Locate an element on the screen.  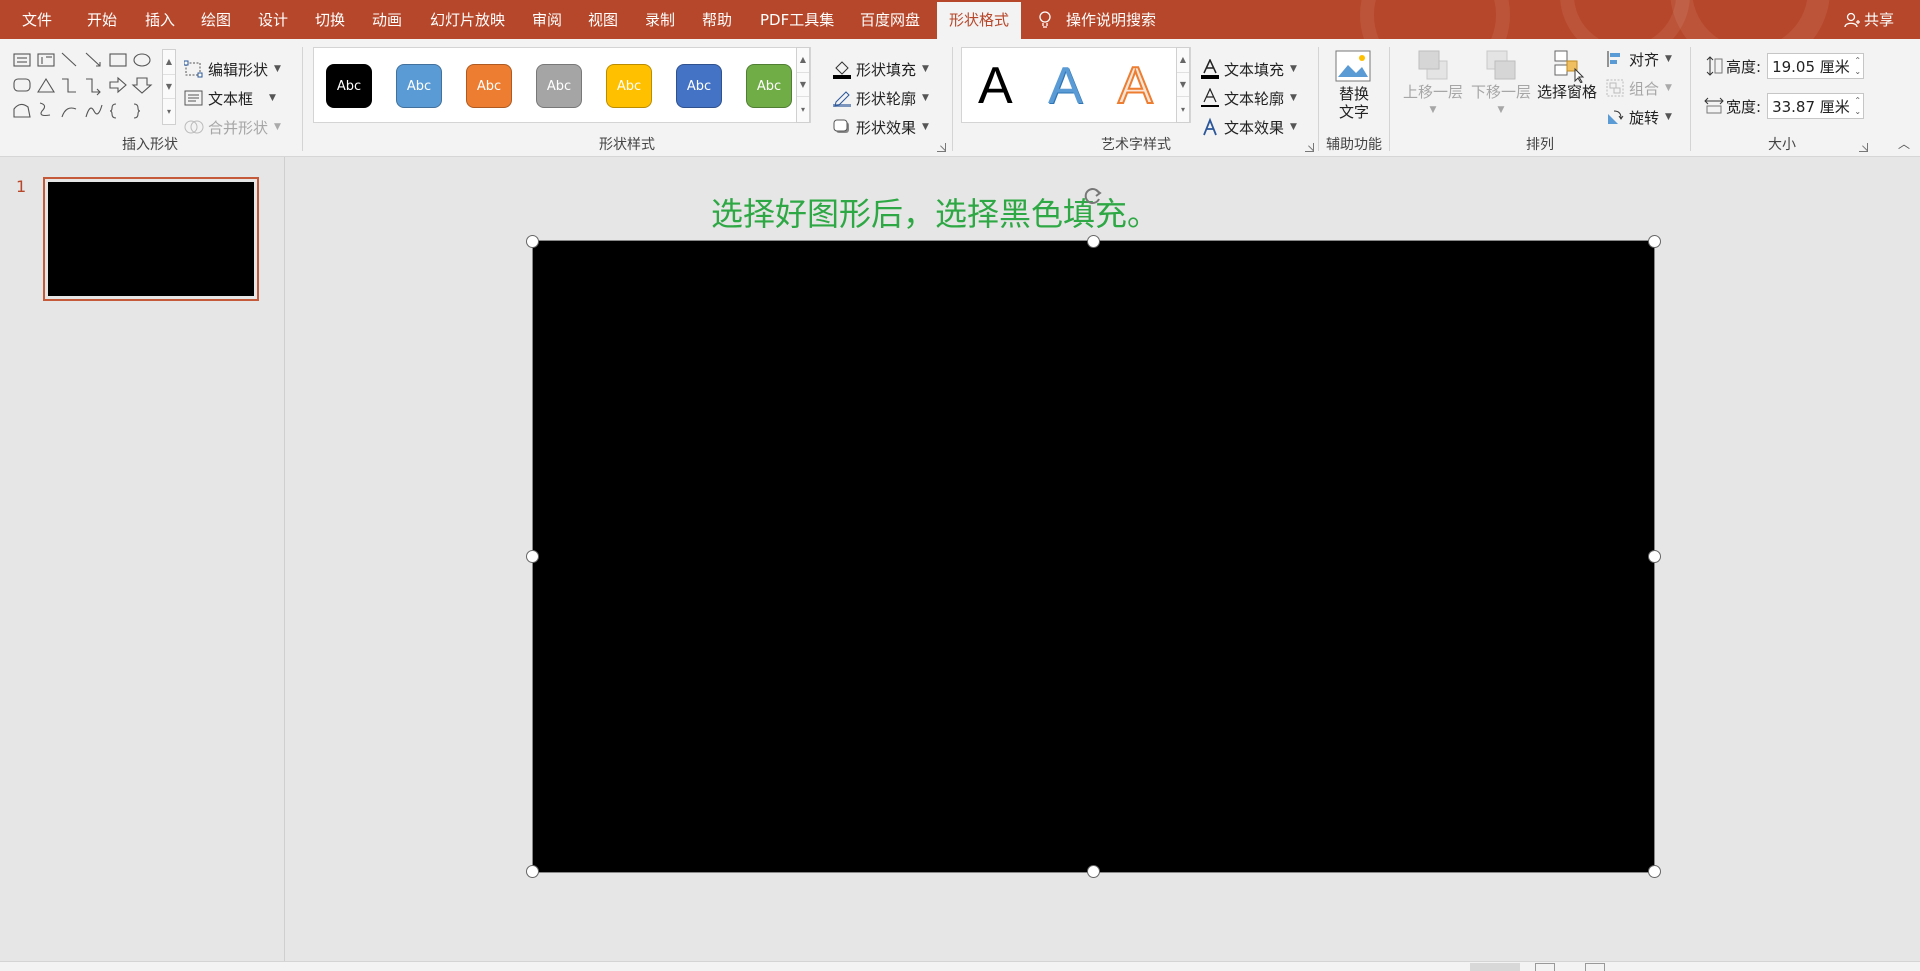
resize-handle-top is located at coordinates (1093, 241).